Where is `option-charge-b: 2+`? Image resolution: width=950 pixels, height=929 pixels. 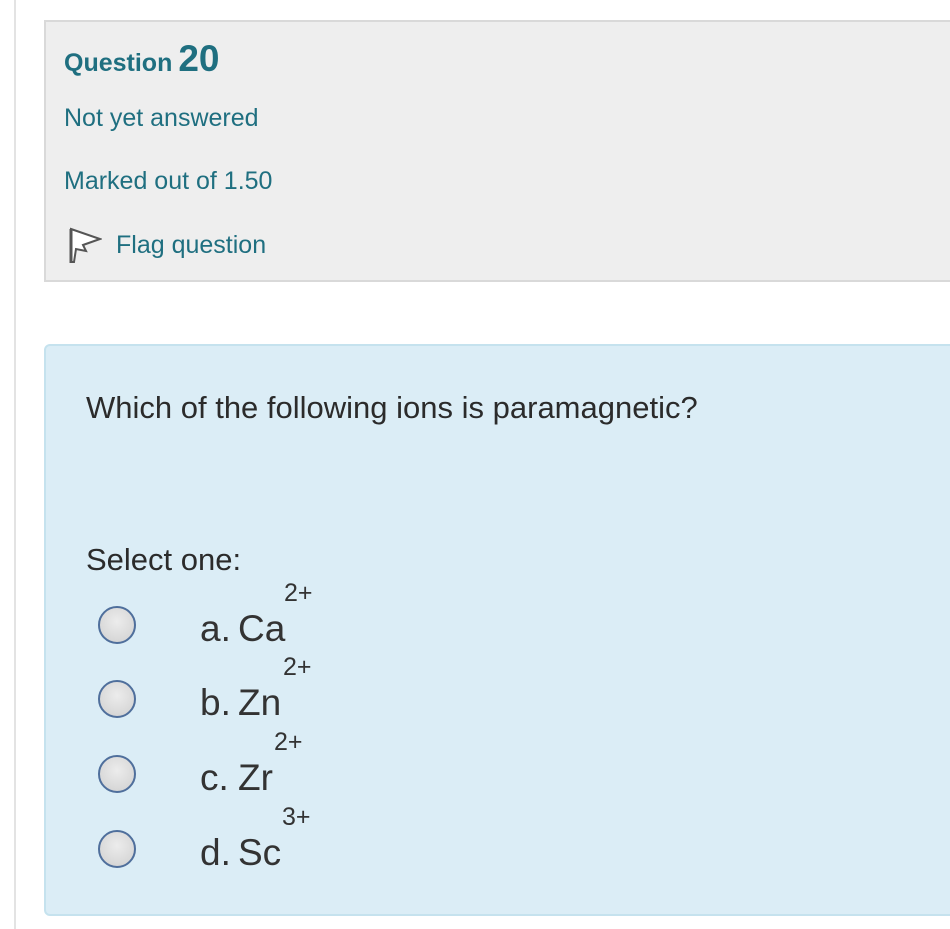
option-charge-b: 2+ is located at coordinates (297, 667).